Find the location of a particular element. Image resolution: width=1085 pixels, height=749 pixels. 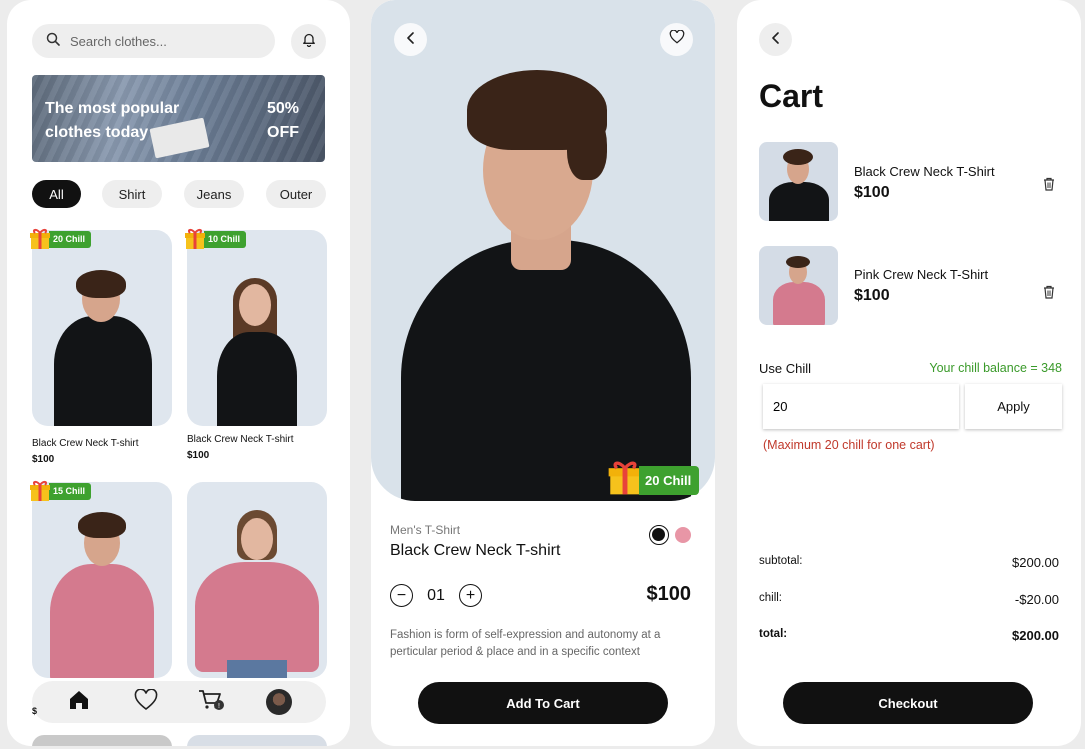

product-card is located at coordinates (257, 580).